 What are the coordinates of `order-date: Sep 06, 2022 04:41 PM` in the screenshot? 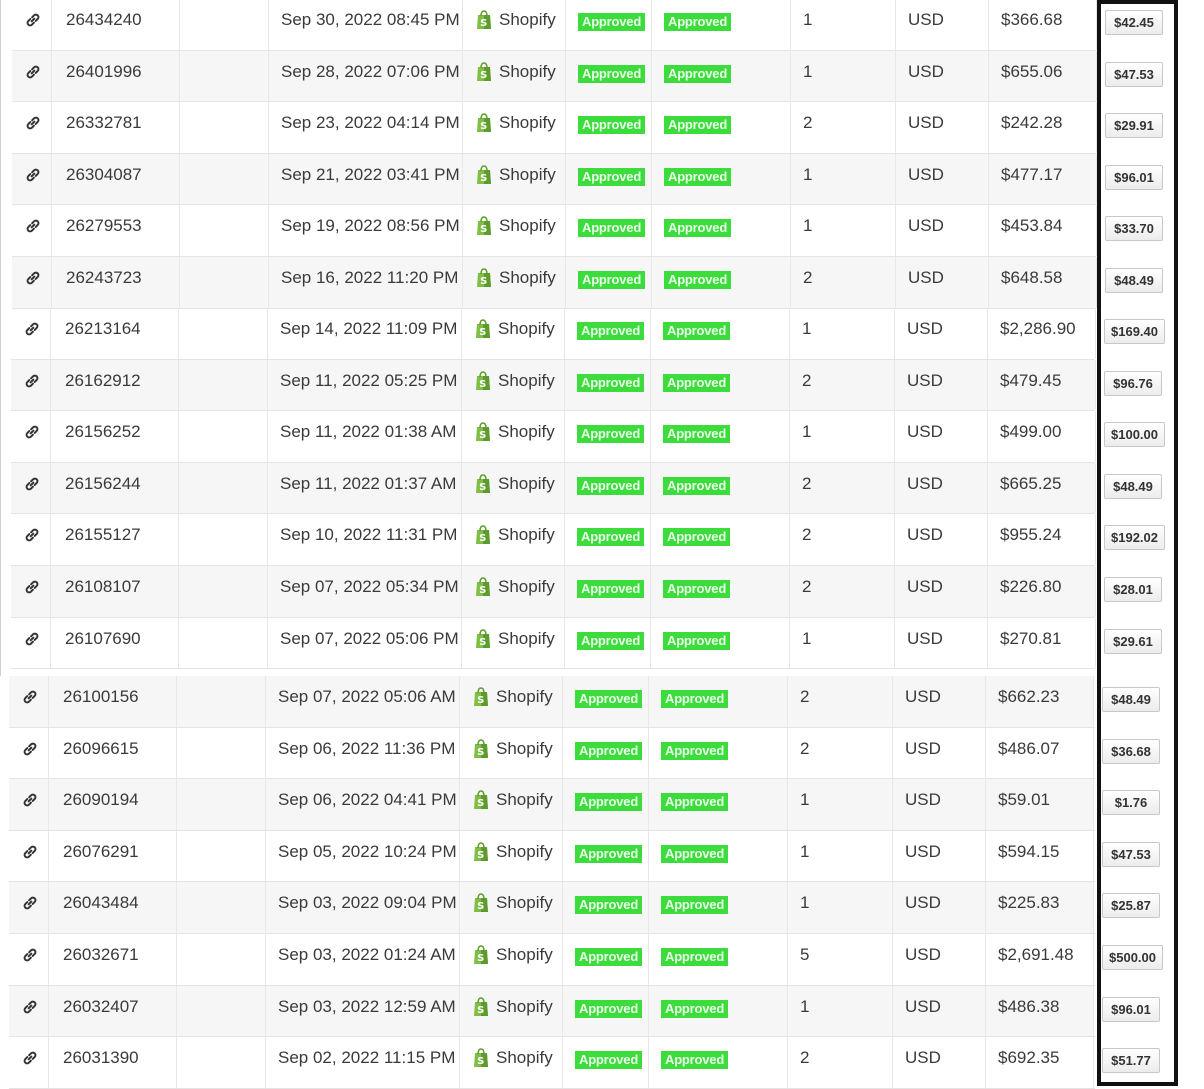 It's located at (367, 800).